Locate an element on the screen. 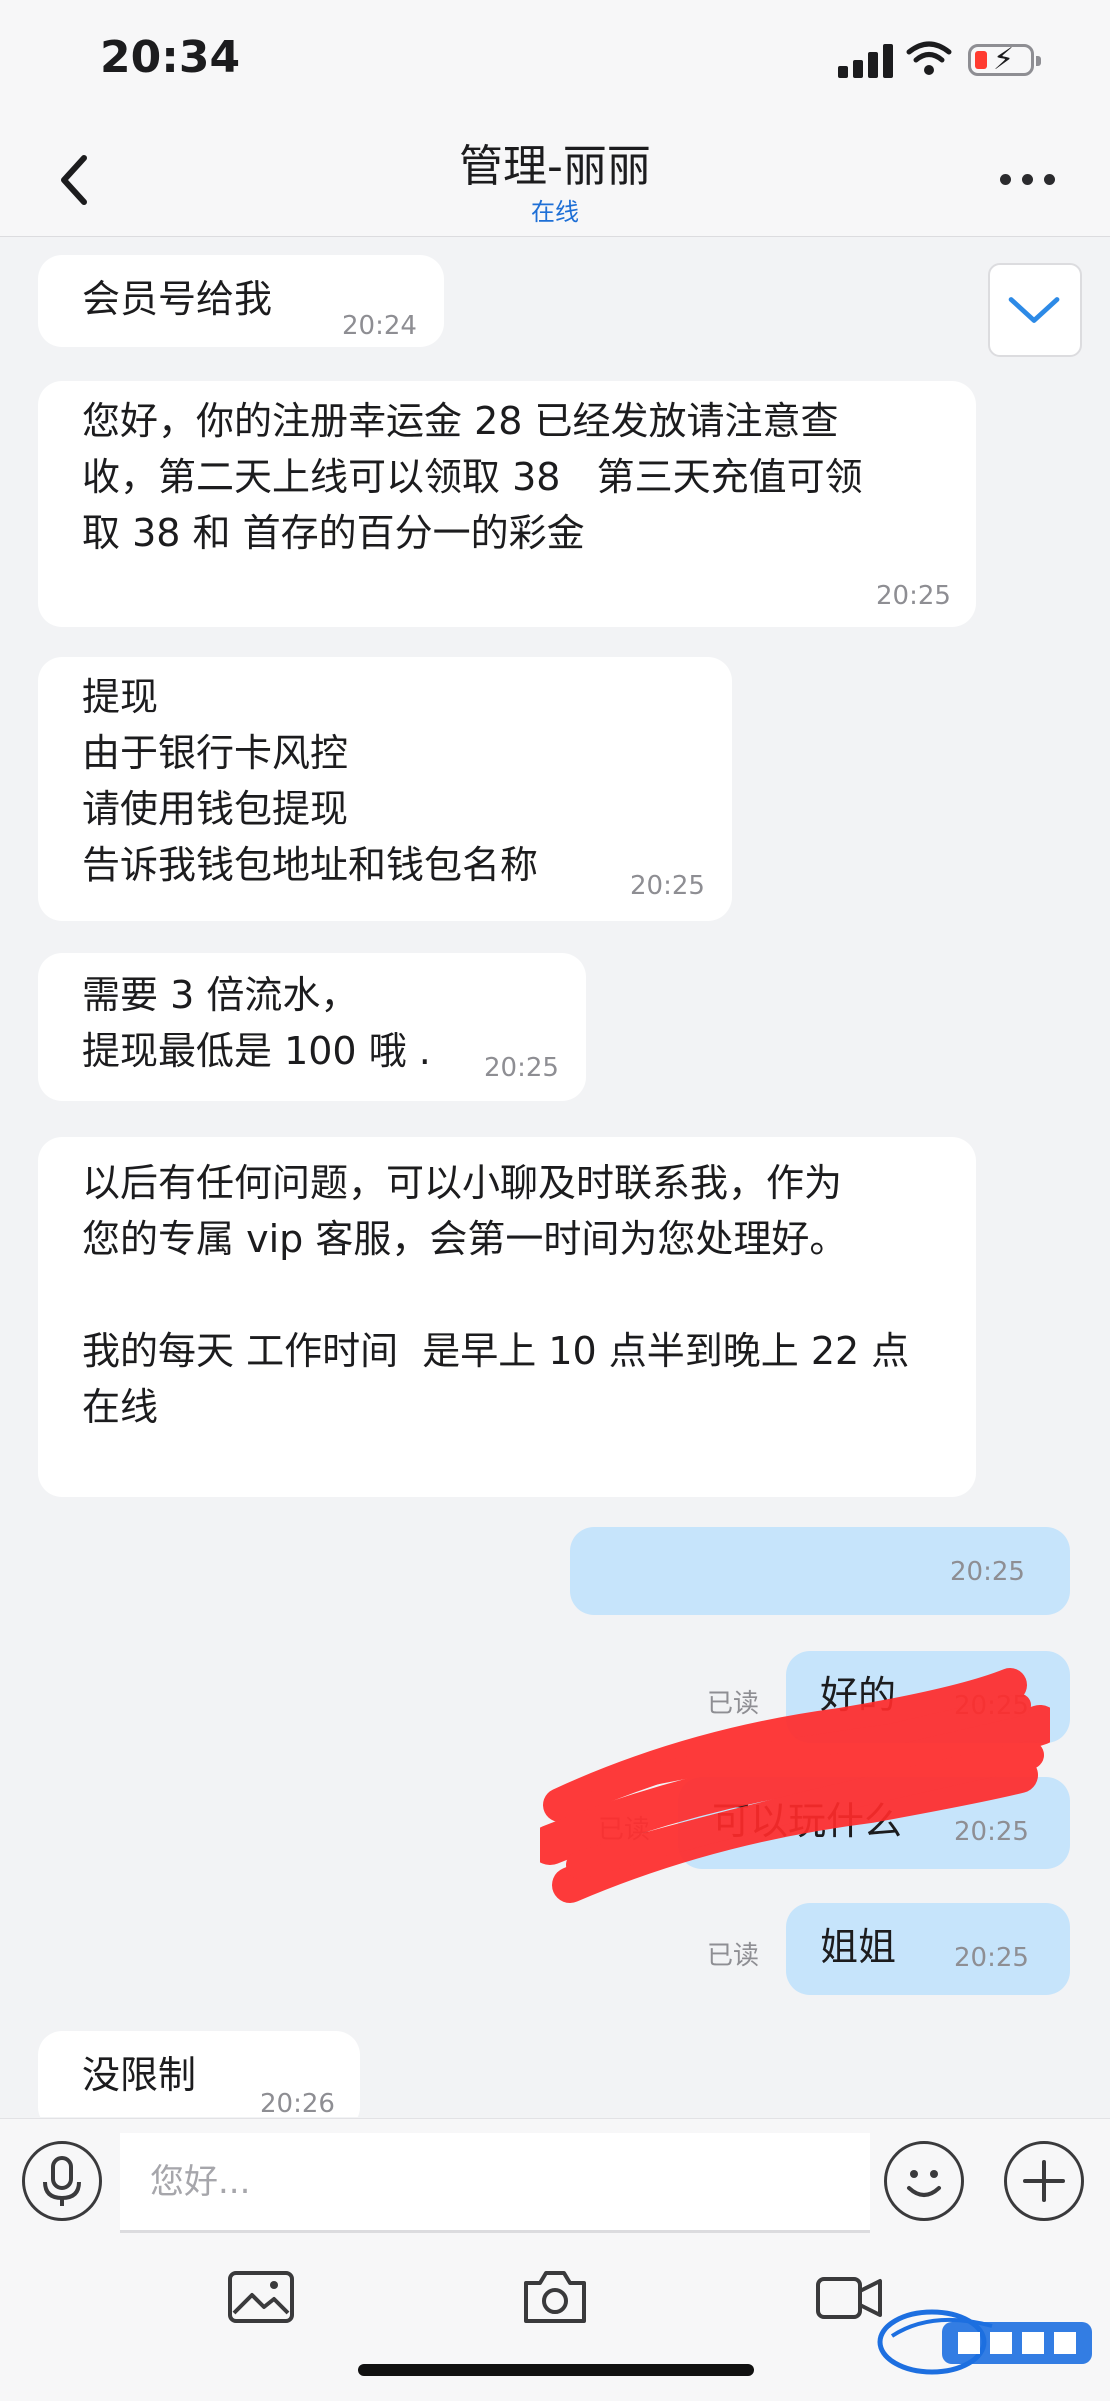 The height and width of the screenshot is (2401, 1110). chevron-down-icon is located at coordinates (1034, 310).